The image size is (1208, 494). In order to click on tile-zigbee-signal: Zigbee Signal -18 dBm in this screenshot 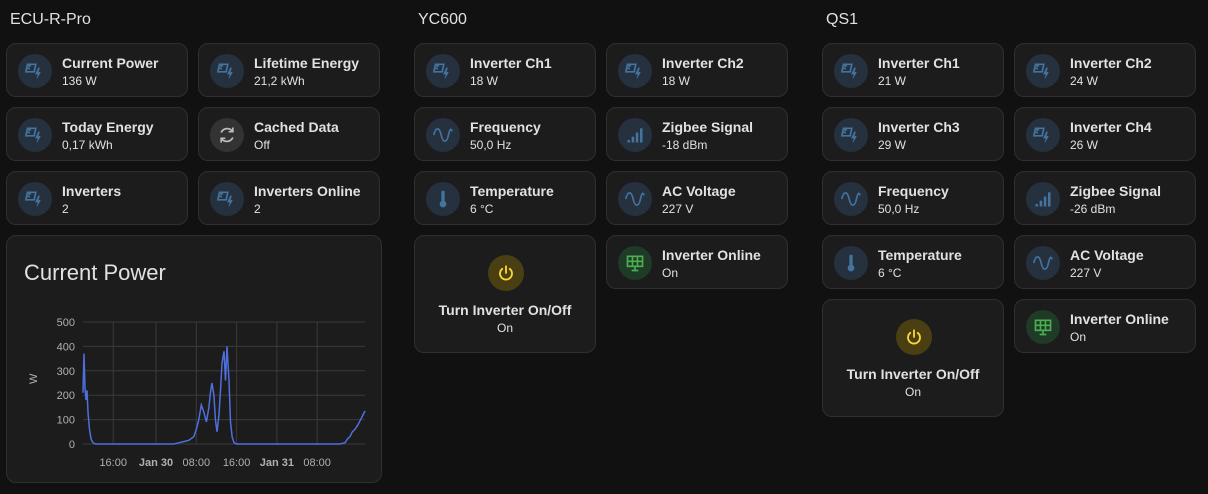, I will do `click(697, 134)`.